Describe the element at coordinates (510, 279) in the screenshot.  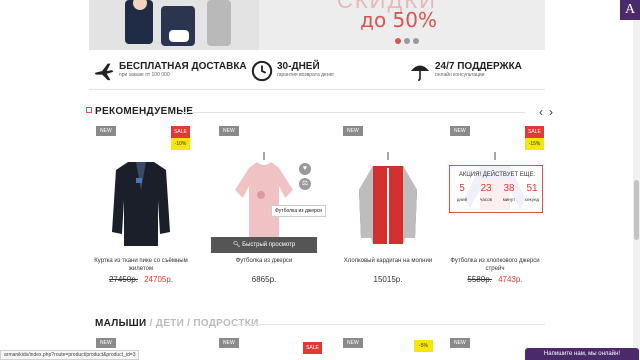
I see `sale-price: 4743р.` at that location.